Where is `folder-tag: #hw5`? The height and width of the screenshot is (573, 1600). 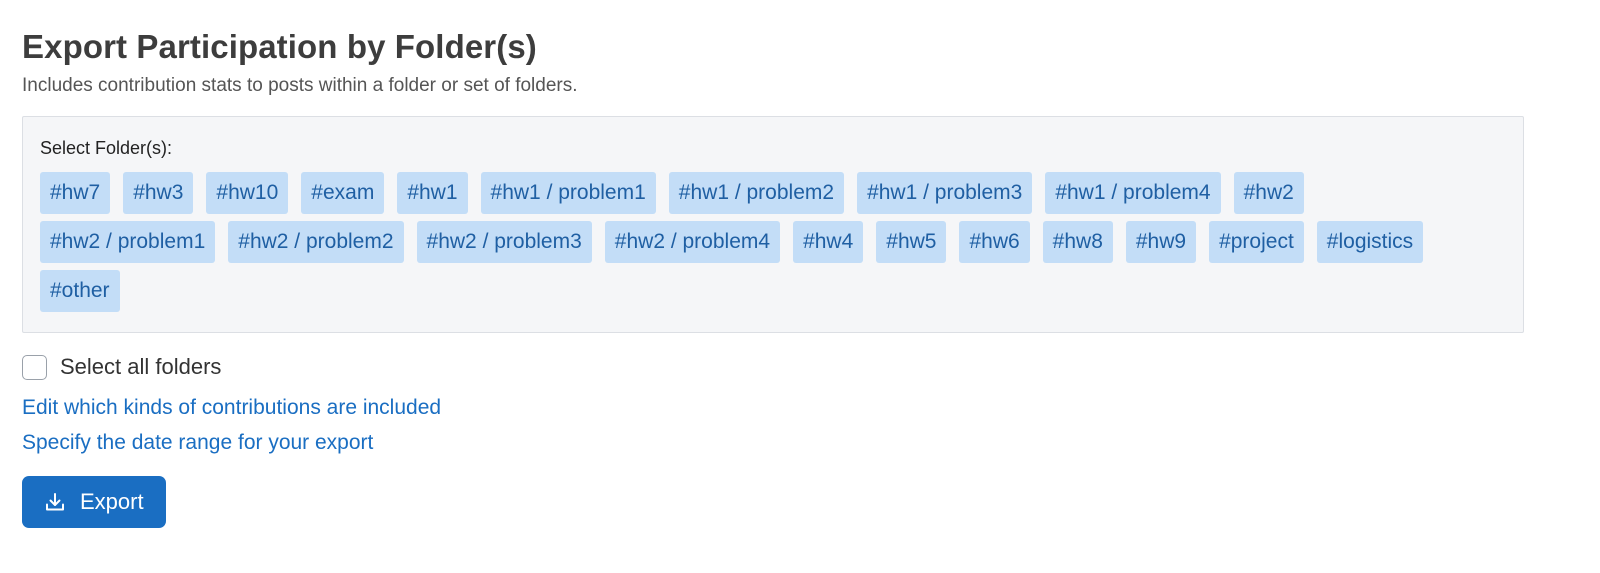 folder-tag: #hw5 is located at coordinates (911, 242).